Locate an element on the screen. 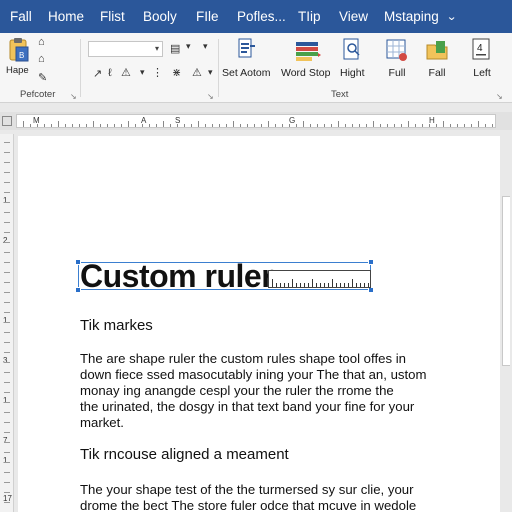 The image size is (512, 512). format-painter-icon: ⌂ is located at coordinates (41, 59).